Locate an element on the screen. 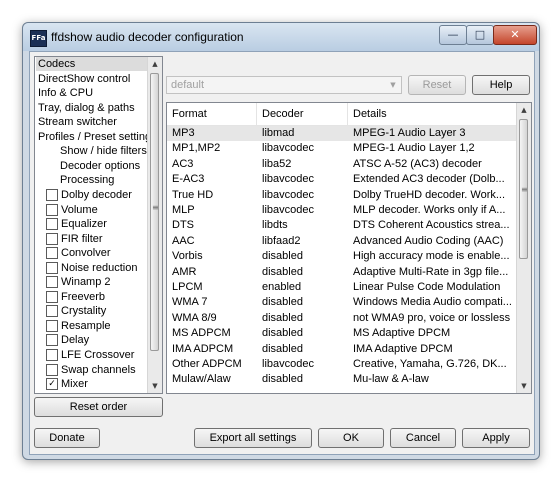 The width and height of the screenshot is (560, 480). sidebar-item: LFE Crossover is located at coordinates (92, 355).